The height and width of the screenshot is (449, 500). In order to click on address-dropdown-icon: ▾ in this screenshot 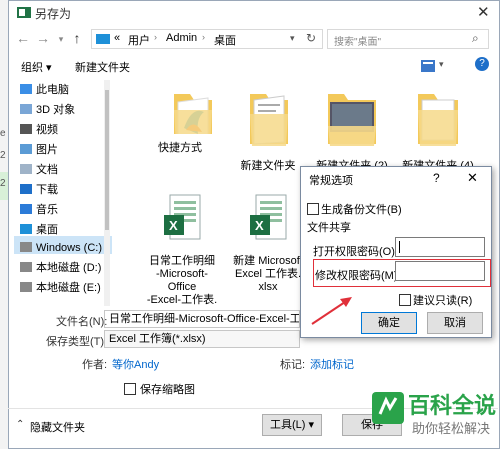, I will do `click(292, 38)`.